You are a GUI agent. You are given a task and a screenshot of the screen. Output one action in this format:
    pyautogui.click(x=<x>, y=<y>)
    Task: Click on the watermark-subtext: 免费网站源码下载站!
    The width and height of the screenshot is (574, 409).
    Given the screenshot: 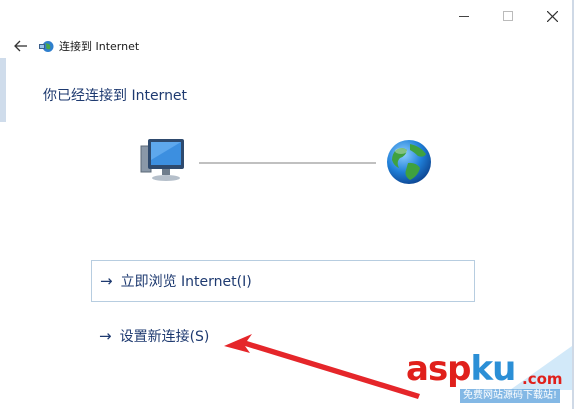 What is the action you would take?
    pyautogui.click(x=510, y=396)
    